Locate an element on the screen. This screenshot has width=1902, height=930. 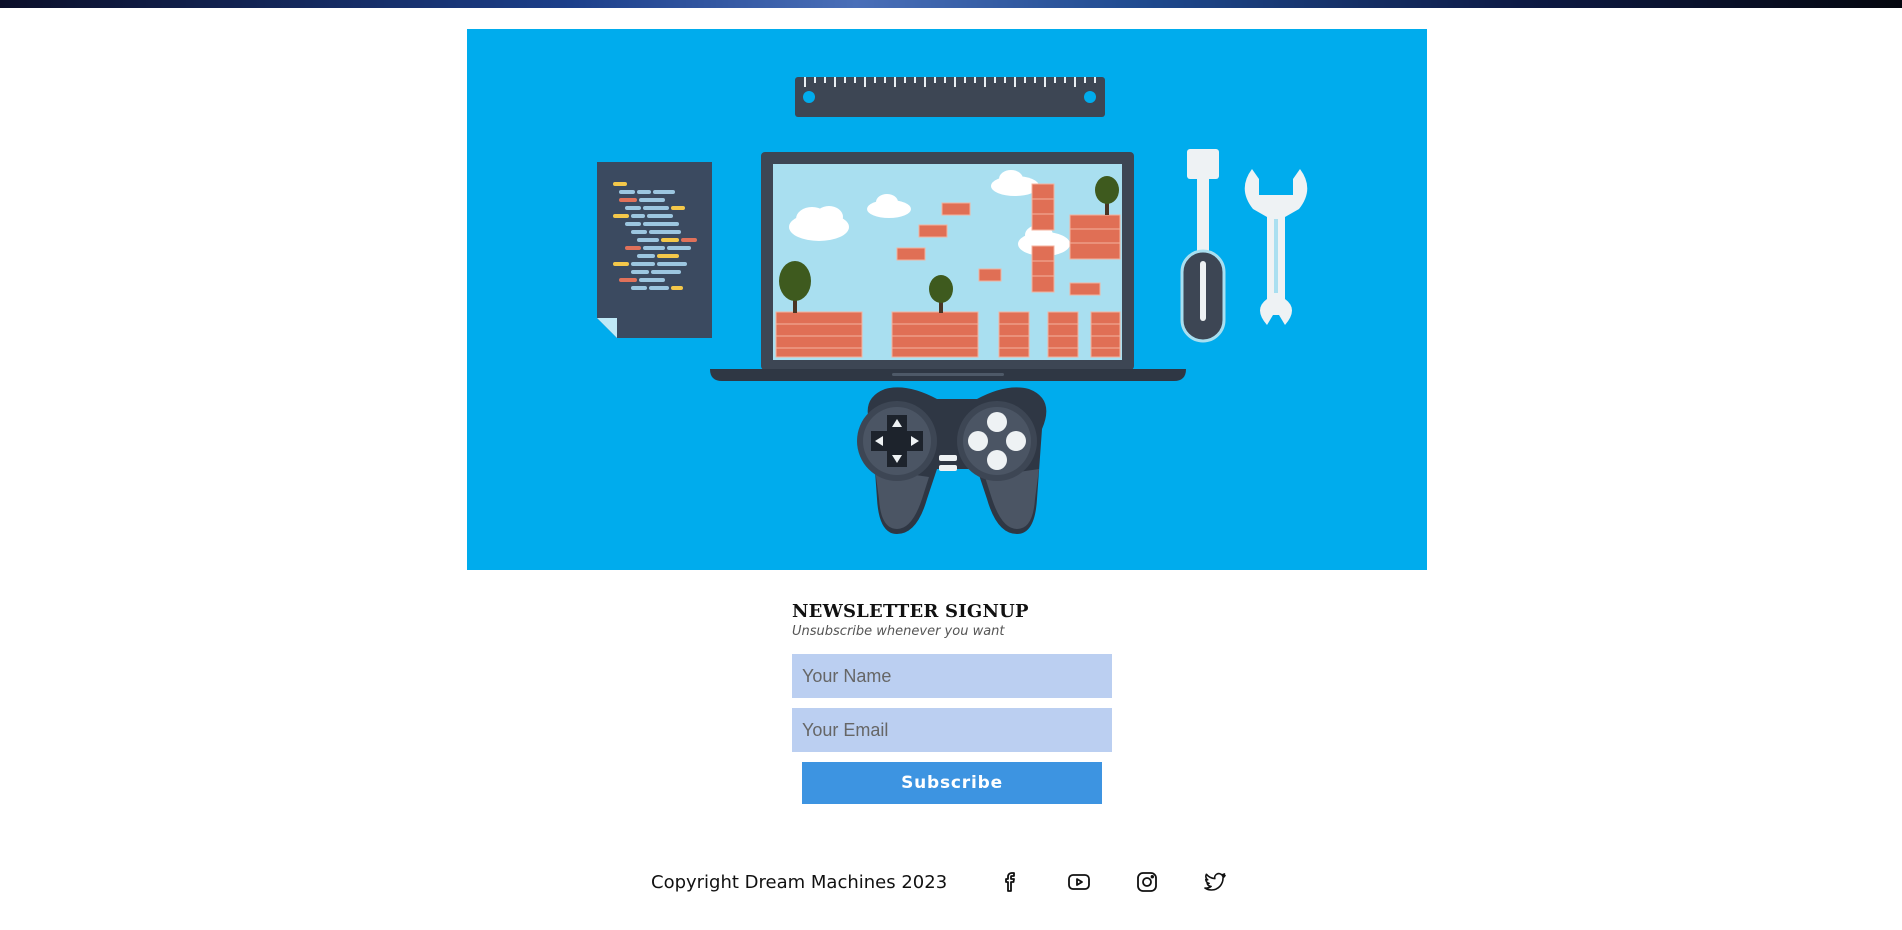
footer: Copyright Dream Machines 2023 is located at coordinates (939, 882).